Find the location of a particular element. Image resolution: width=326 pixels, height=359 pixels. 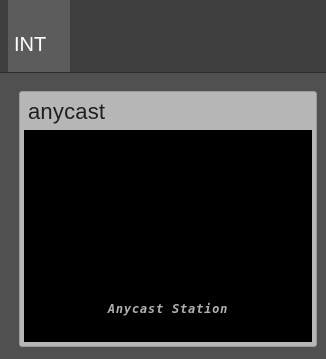

station-screen-label: Anycast Station is located at coordinates (168, 309).